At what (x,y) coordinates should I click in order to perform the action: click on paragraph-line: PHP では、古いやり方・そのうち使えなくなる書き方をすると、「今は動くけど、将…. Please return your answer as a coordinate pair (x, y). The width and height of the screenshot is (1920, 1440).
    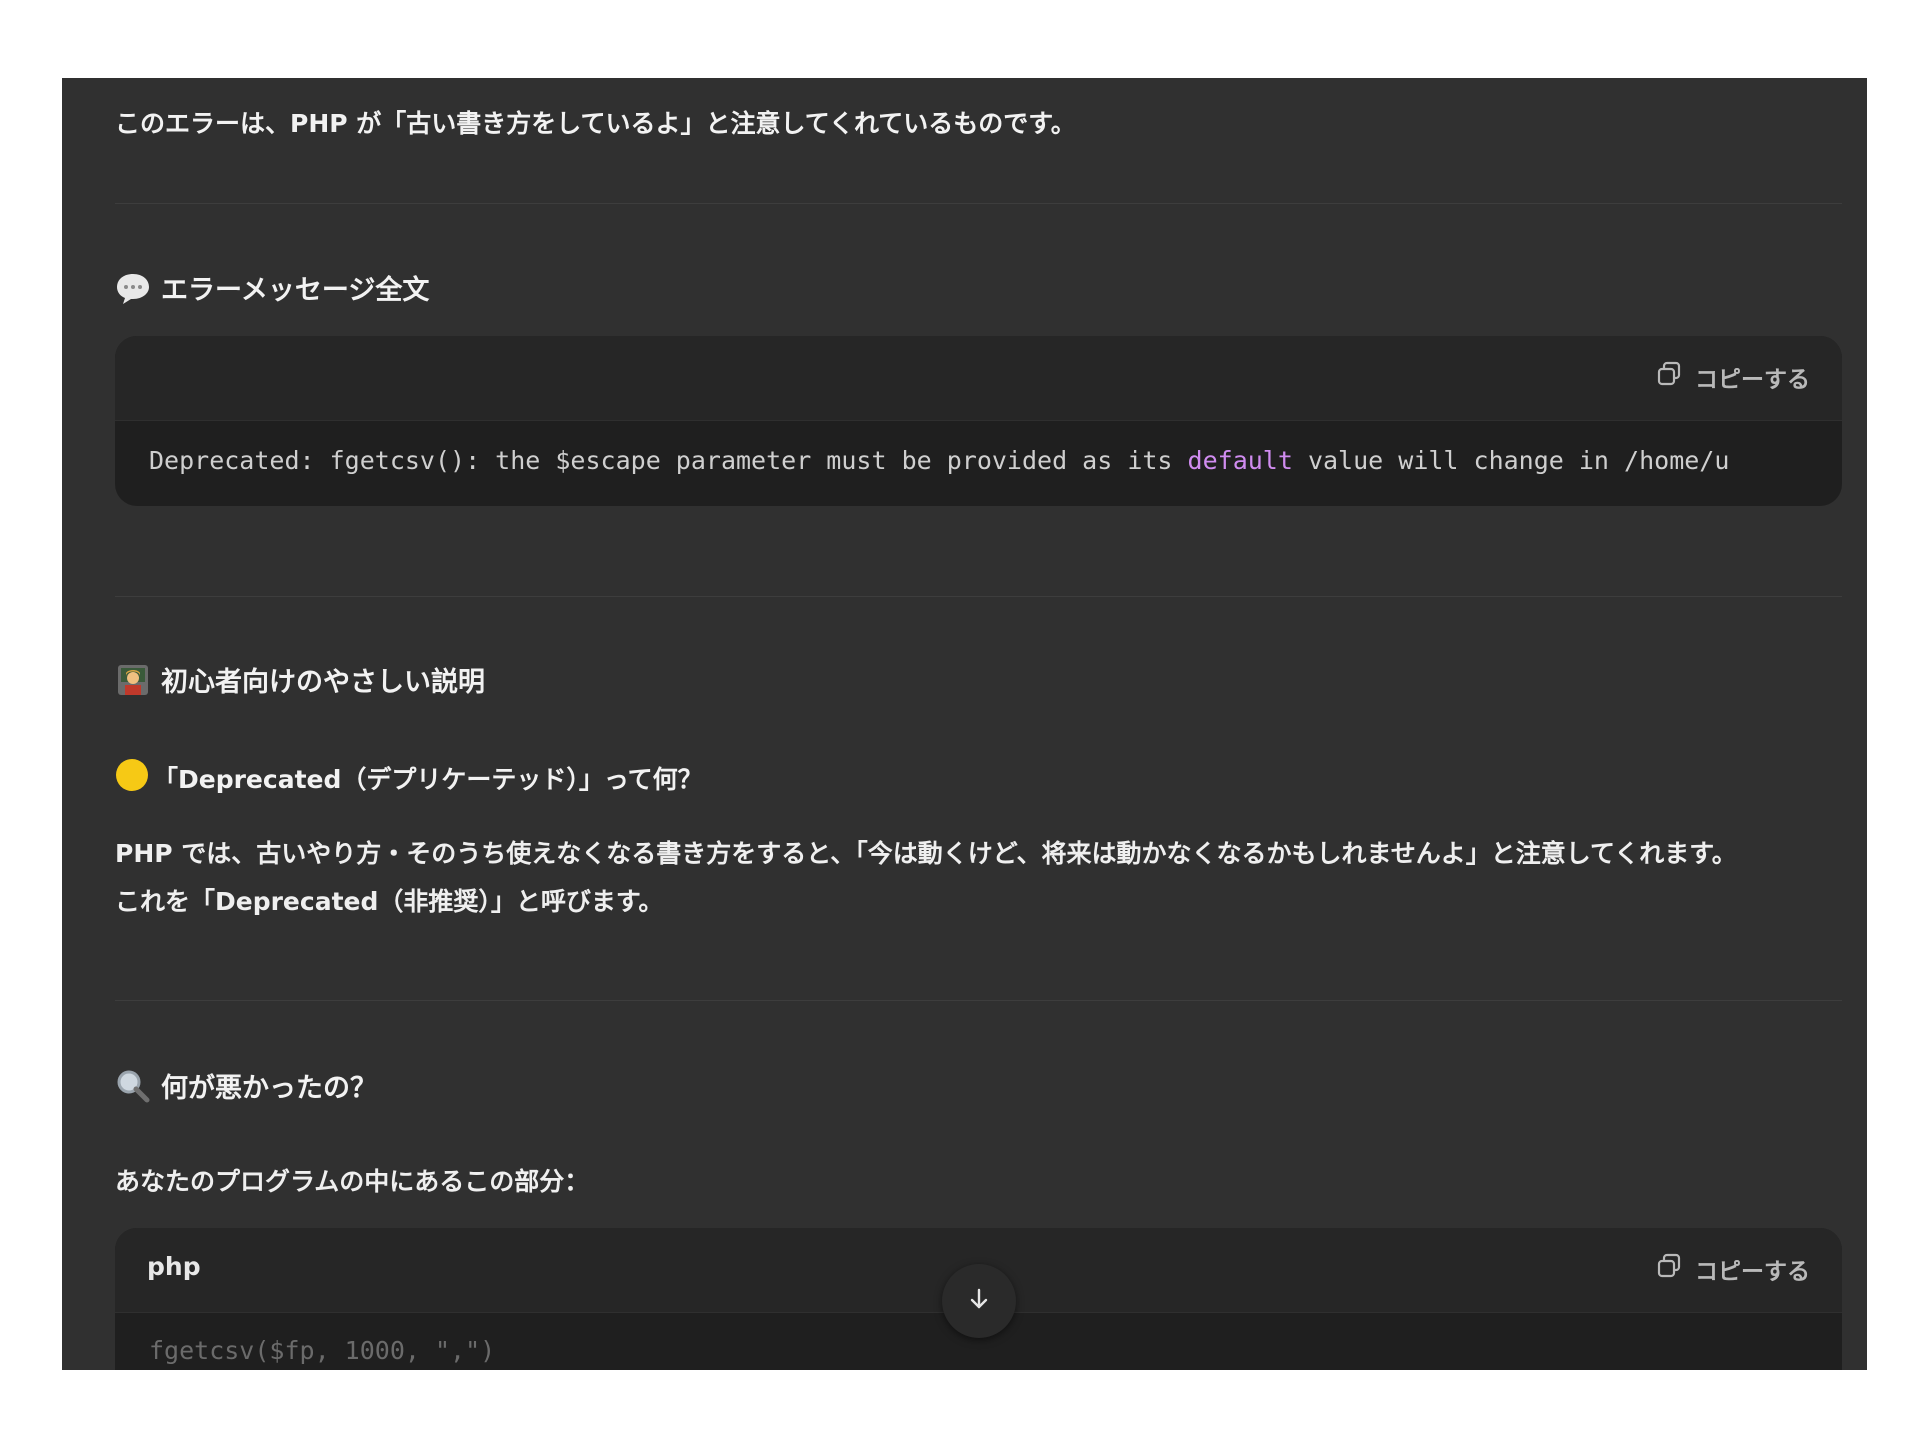
    Looking at the image, I should click on (926, 853).